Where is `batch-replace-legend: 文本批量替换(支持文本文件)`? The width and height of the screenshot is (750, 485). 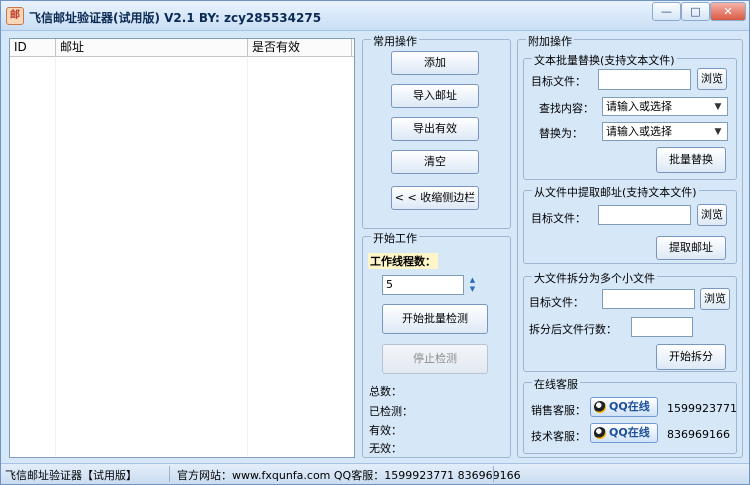
batch-replace-legend: 文本批量替换(支持文本文件) is located at coordinates (604, 60).